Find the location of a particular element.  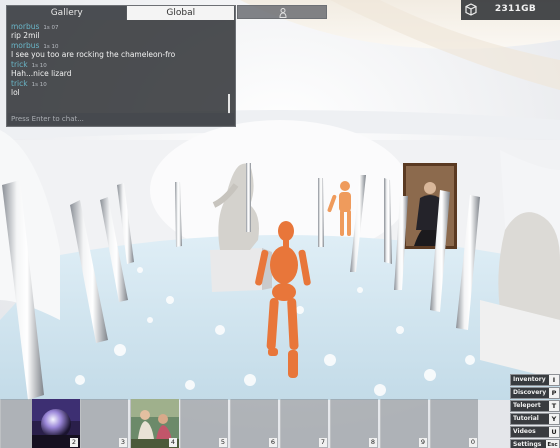

chat-scrollbar is located at coordinates (229, 104).